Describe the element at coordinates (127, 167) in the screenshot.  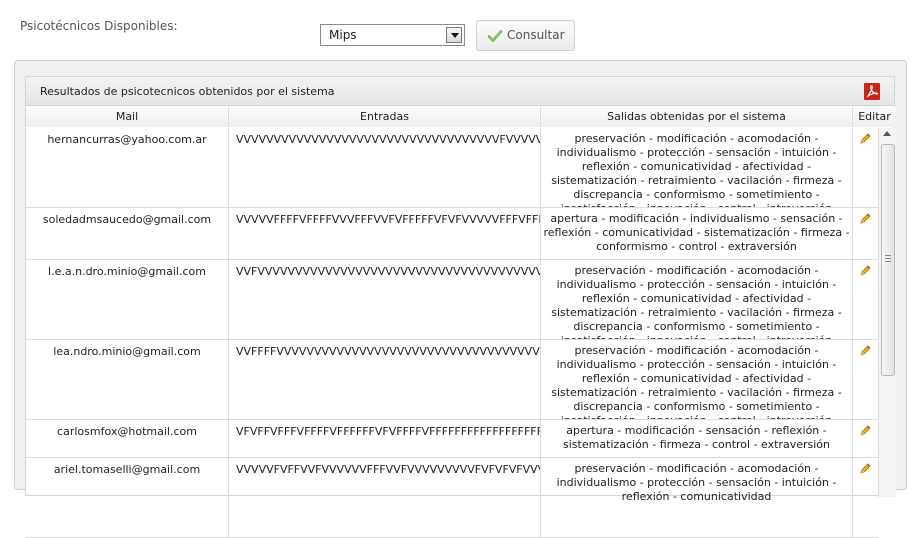
I see `mail-cell: hernancurras@yahoo.com.ar` at that location.